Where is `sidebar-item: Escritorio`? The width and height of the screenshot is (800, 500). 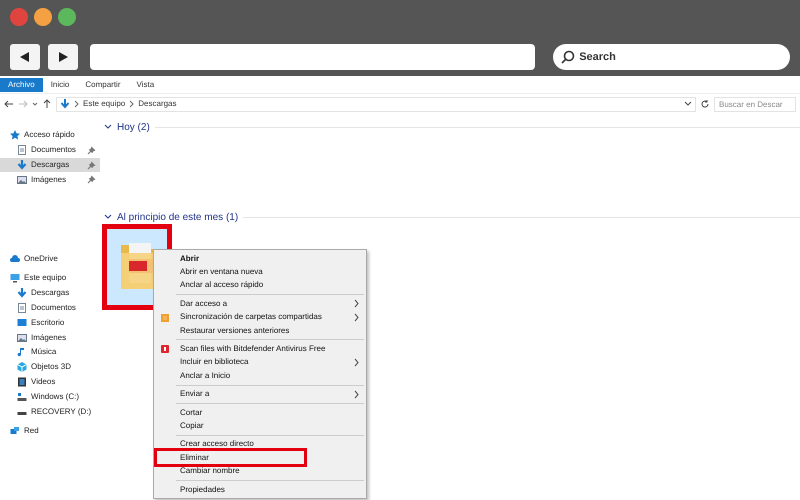 sidebar-item: Escritorio is located at coordinates (50, 322).